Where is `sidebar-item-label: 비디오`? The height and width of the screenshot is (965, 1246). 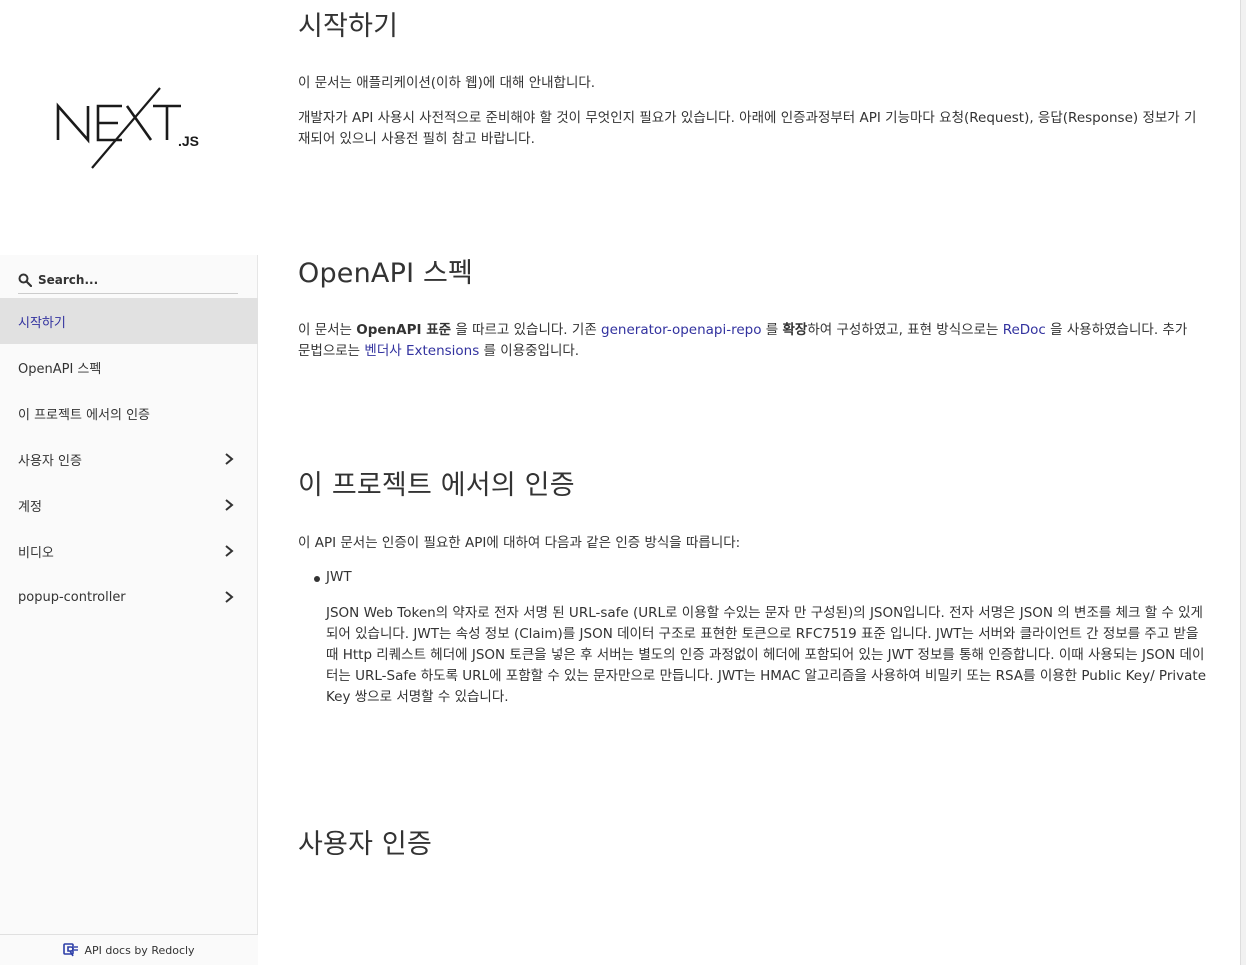 sidebar-item-label: 비디오 is located at coordinates (36, 553).